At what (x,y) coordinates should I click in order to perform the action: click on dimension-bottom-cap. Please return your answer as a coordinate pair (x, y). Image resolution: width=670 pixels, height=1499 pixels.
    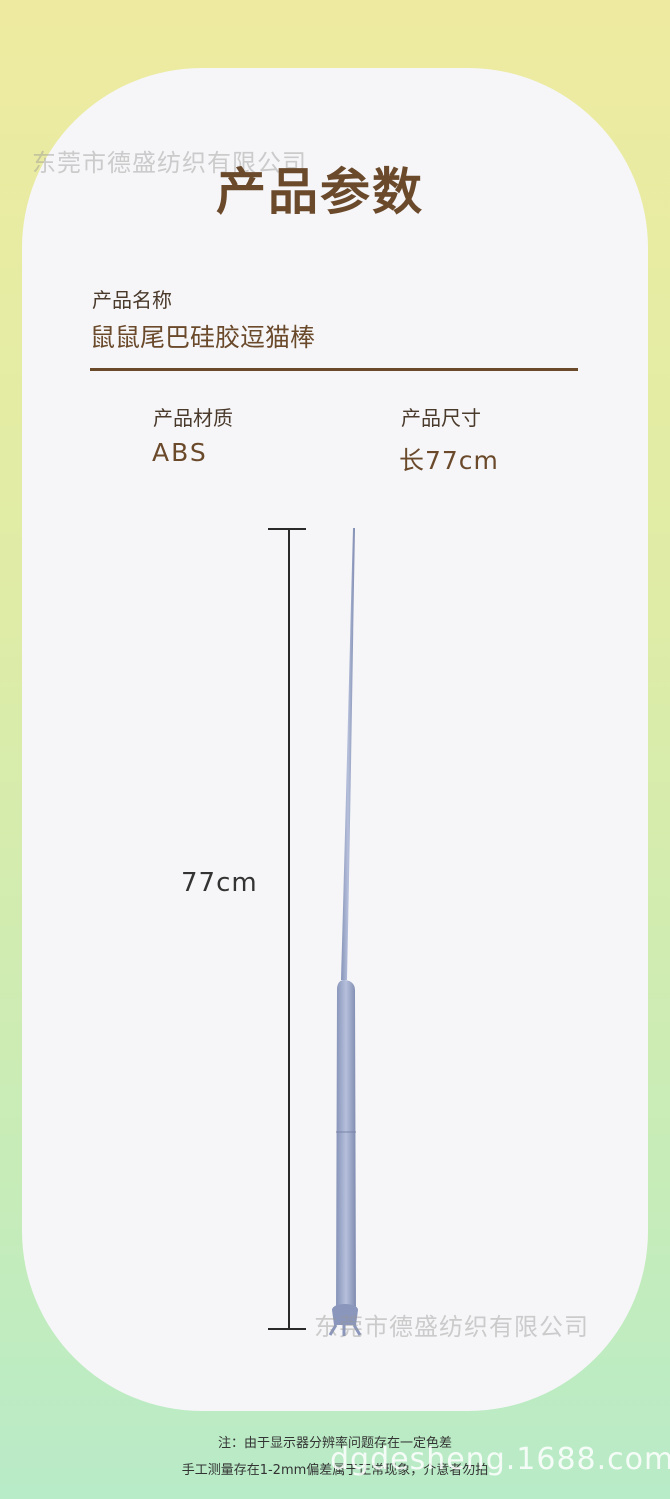
    Looking at the image, I should click on (287, 1329).